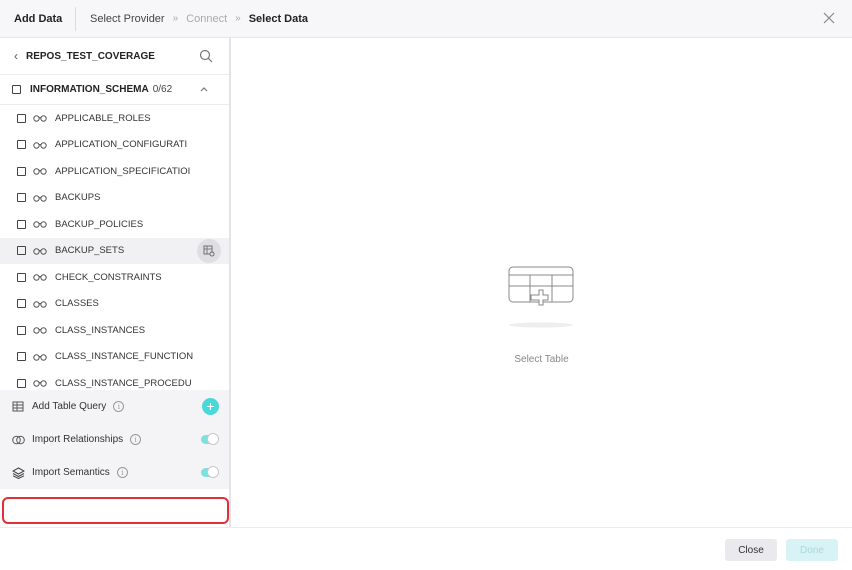  Describe the element at coordinates (121, 145) in the screenshot. I see `table-name: APPLICATION_CONFIGURATI` at that location.